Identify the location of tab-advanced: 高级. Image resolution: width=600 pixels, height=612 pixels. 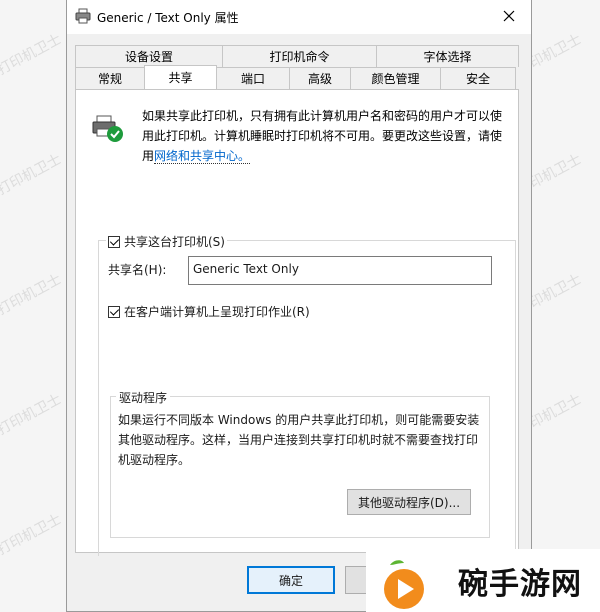
(320, 78).